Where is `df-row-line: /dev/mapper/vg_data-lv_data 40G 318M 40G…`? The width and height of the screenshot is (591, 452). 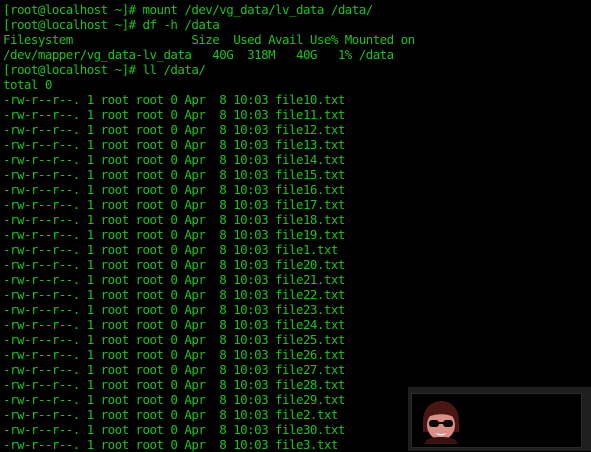 df-row-line: /dev/mapper/vg_data-lv_data 40G 318M 40G… is located at coordinates (198, 54).